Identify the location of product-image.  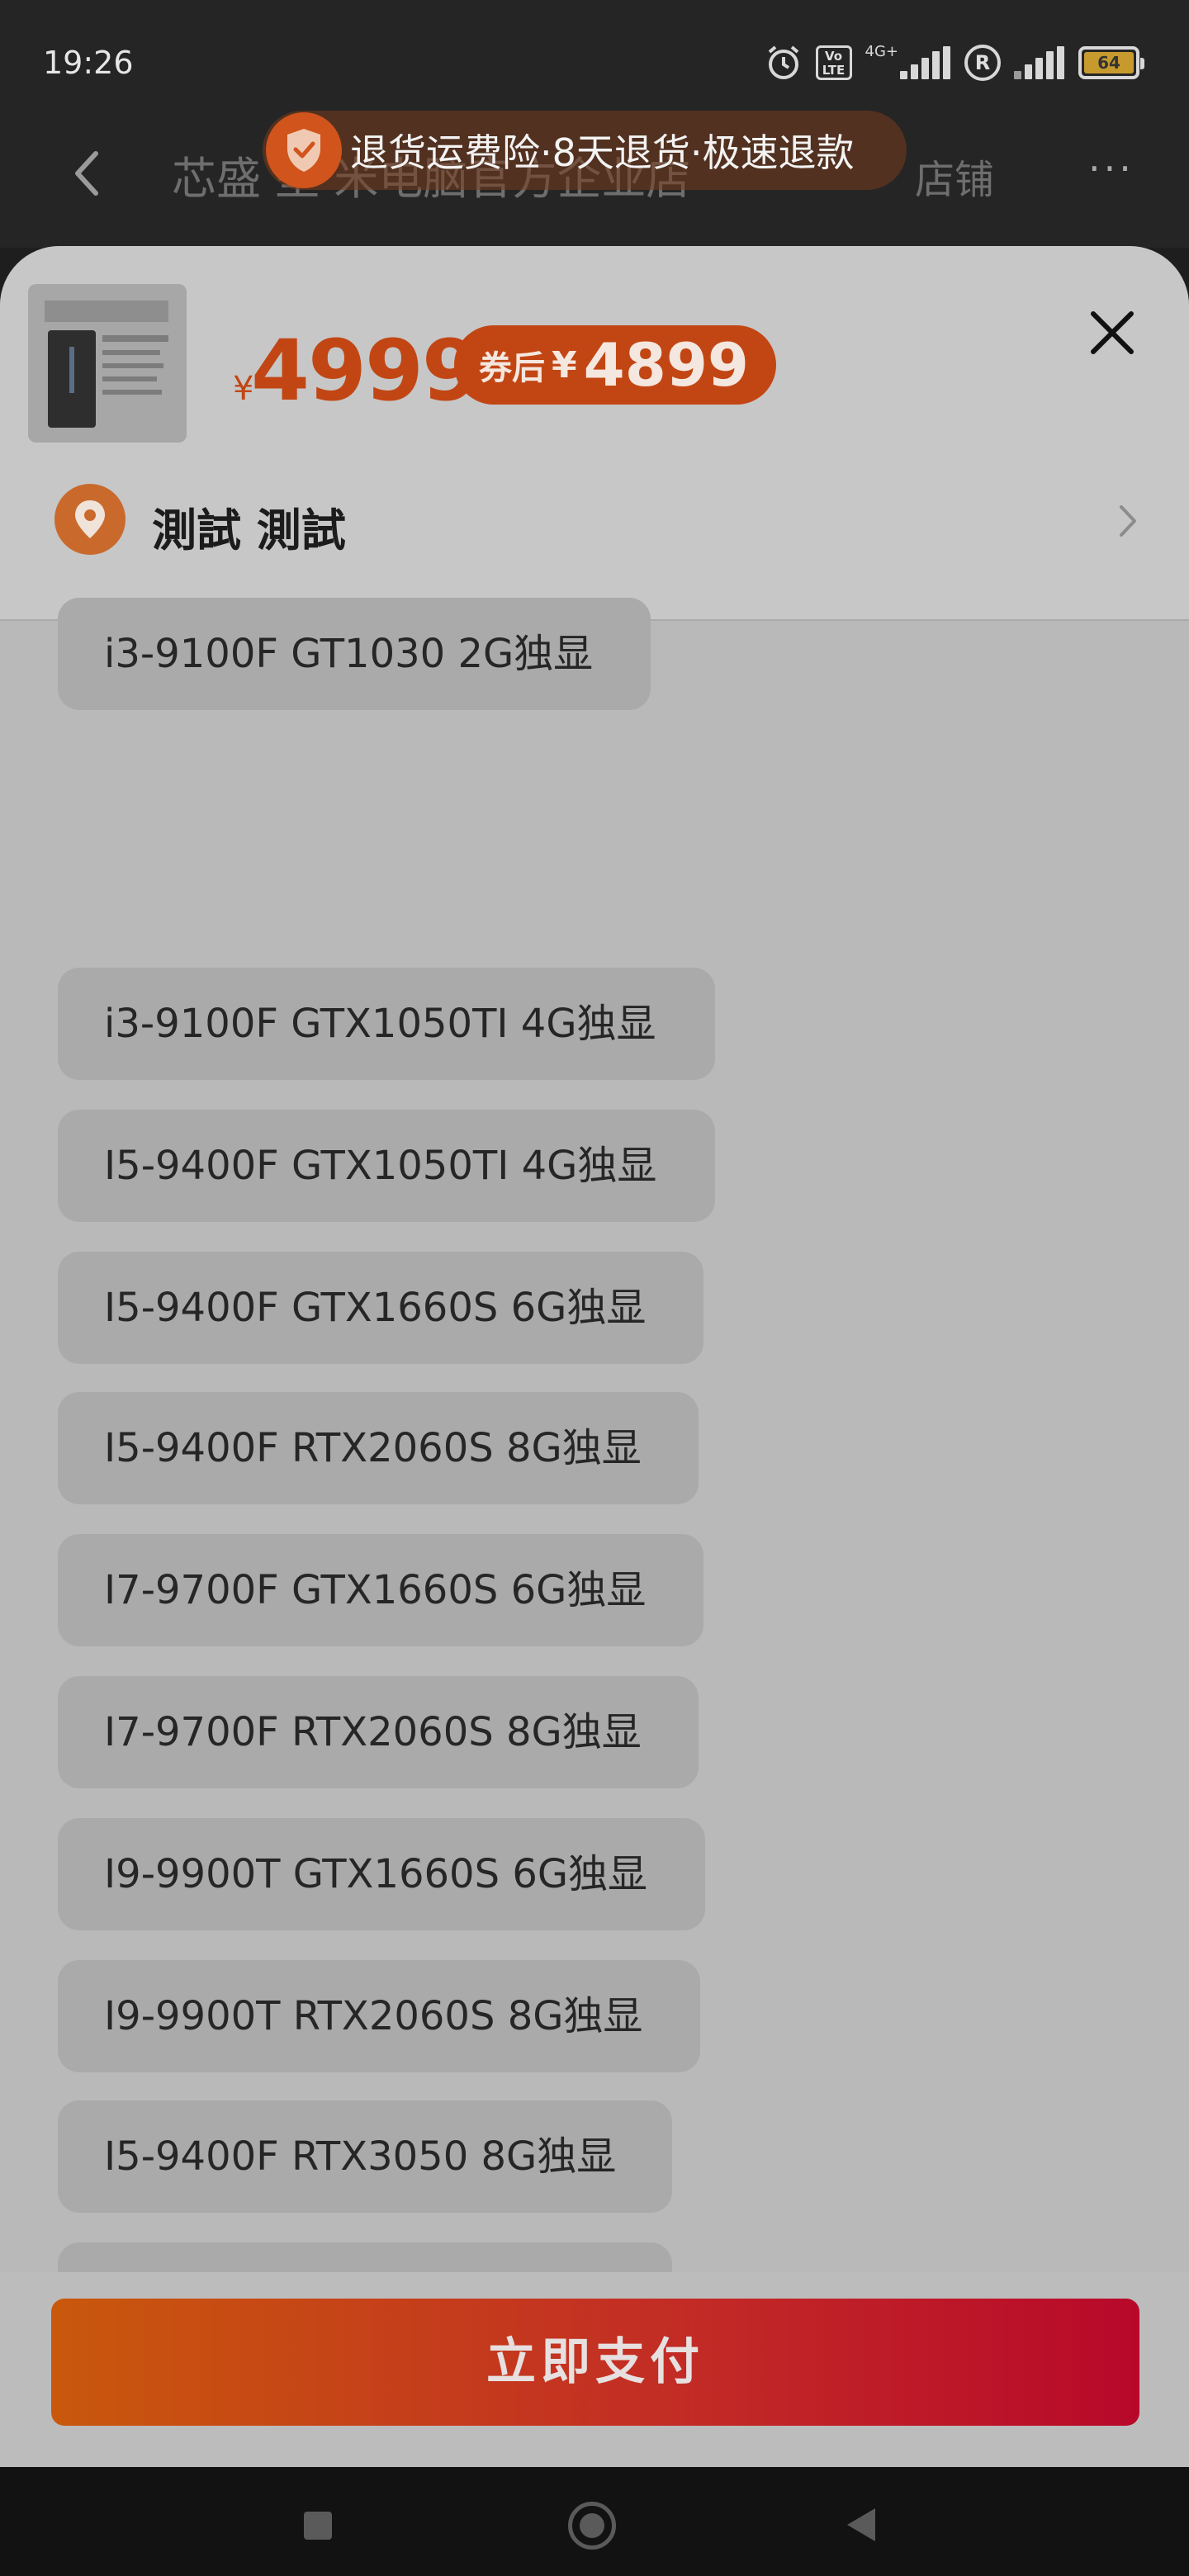
(107, 363).